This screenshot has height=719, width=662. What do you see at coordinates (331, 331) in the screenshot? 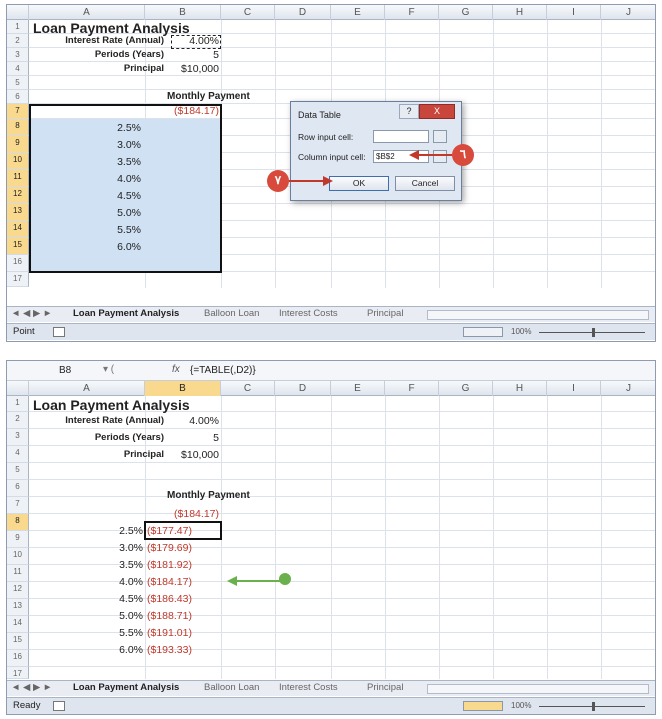
I see `status-bar: Point 100%` at bounding box center [331, 331].